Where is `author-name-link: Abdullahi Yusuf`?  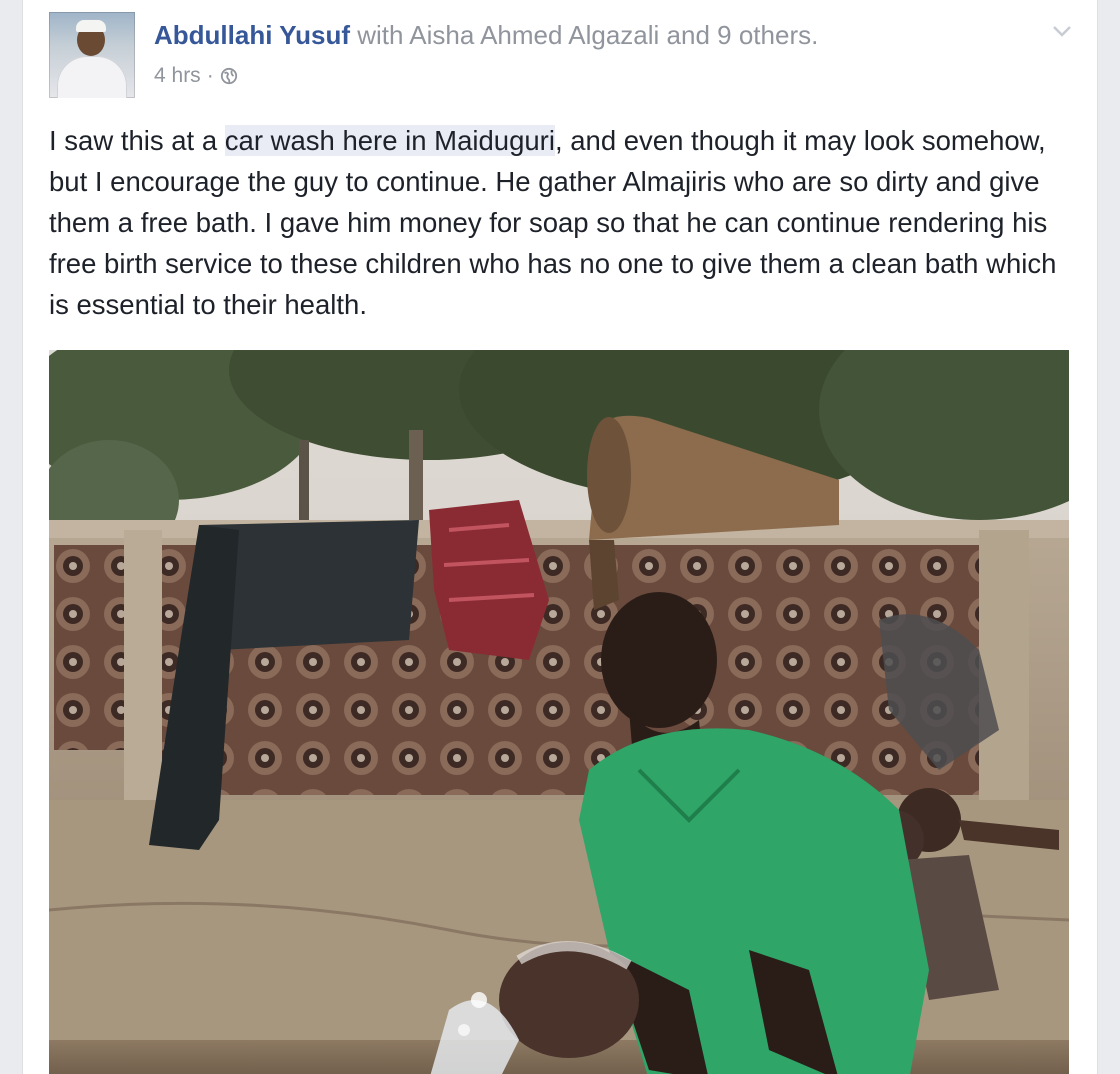 author-name-link: Abdullahi Yusuf is located at coordinates (252, 35).